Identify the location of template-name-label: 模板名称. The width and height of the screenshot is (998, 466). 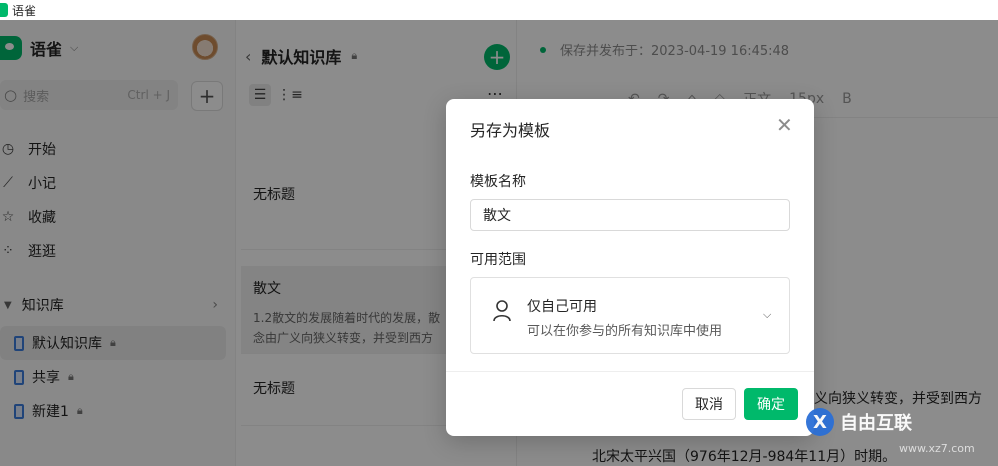
(498, 182).